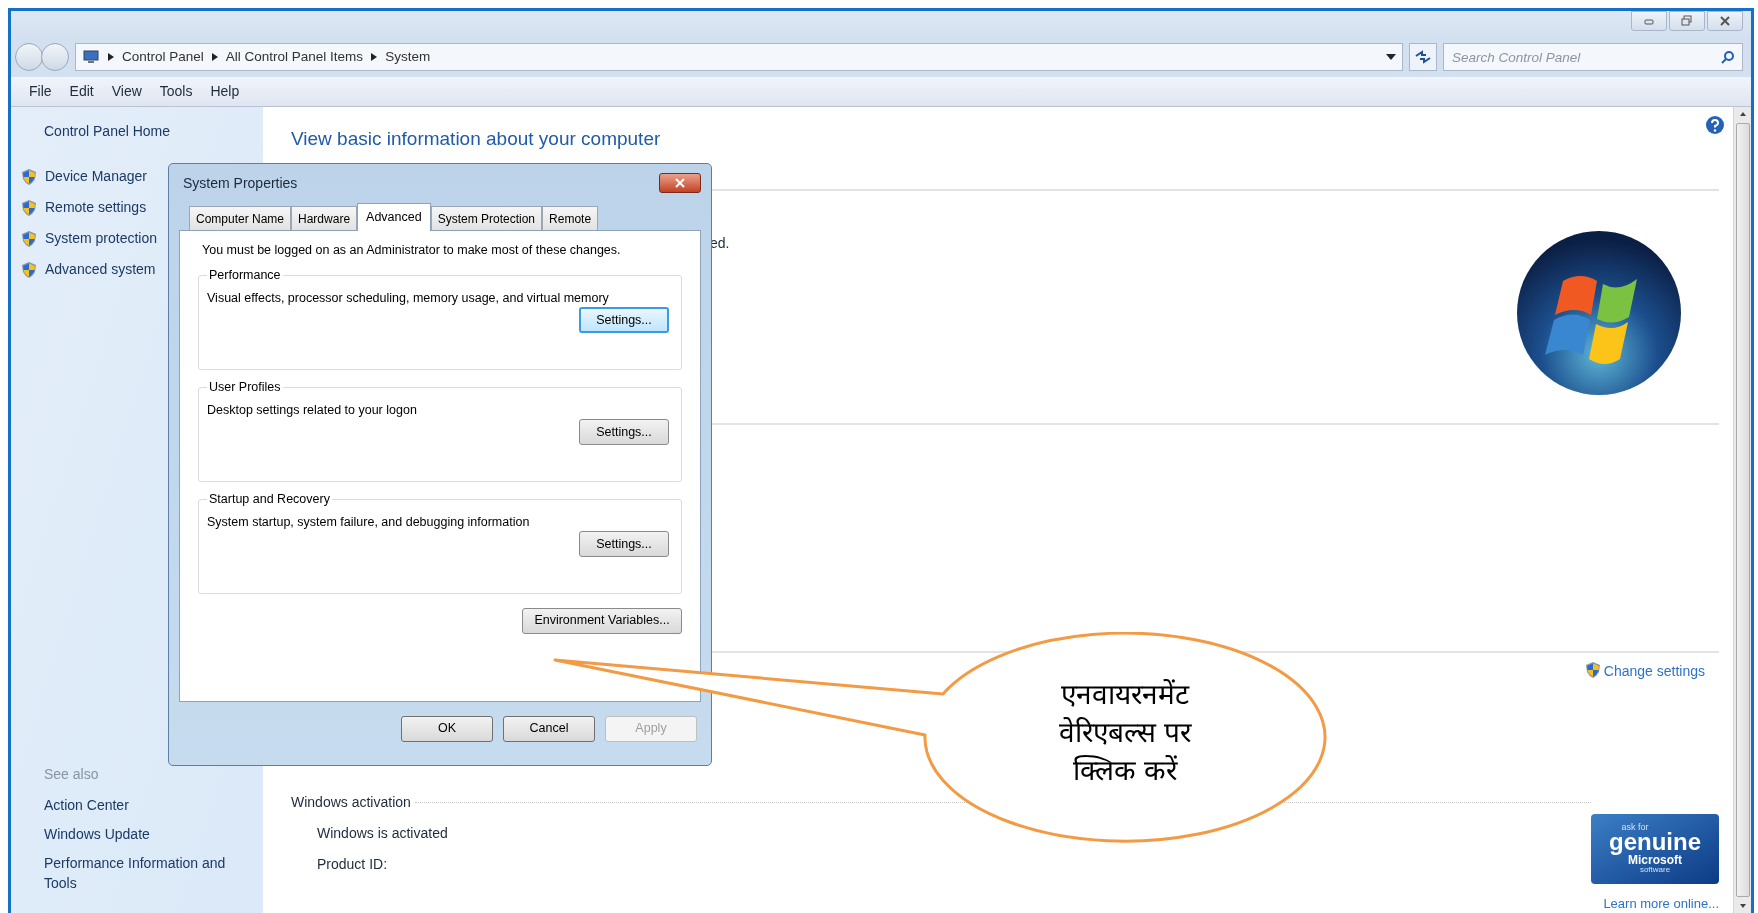  What do you see at coordinates (549, 728) in the screenshot?
I see `dialog-button: Cancel` at bounding box center [549, 728].